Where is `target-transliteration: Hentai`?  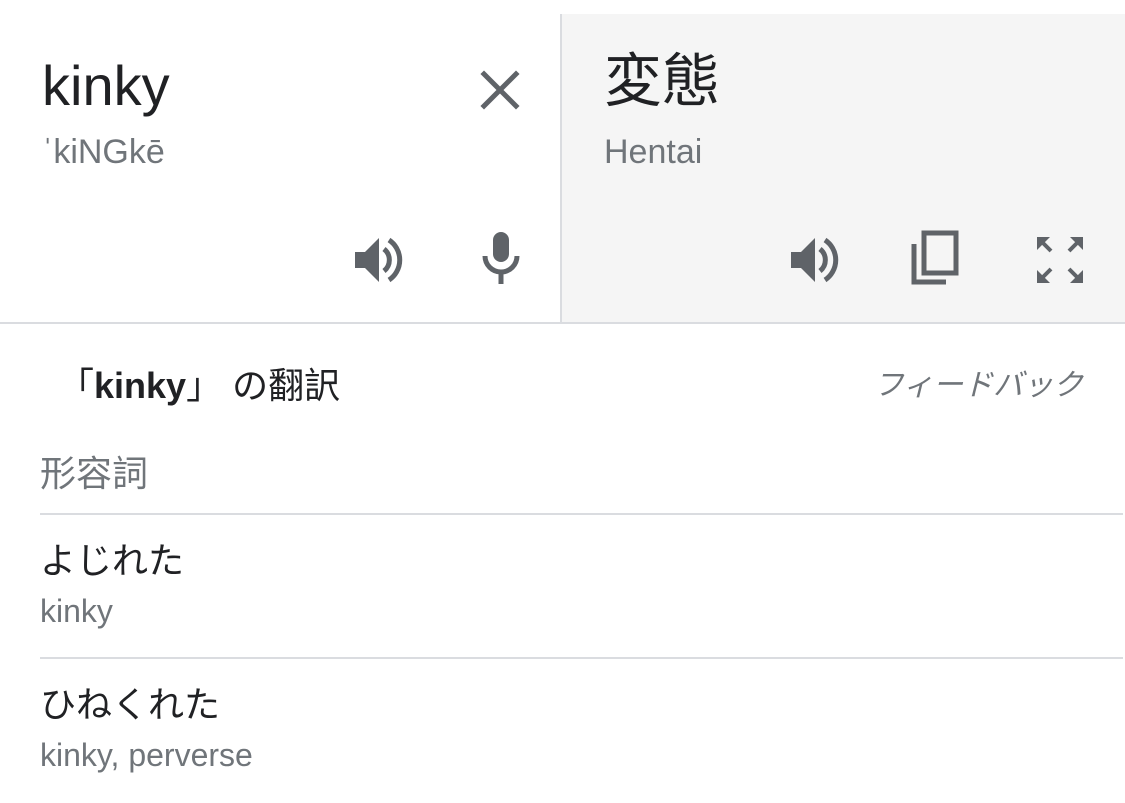
target-transliteration: Hentai is located at coordinates (653, 152).